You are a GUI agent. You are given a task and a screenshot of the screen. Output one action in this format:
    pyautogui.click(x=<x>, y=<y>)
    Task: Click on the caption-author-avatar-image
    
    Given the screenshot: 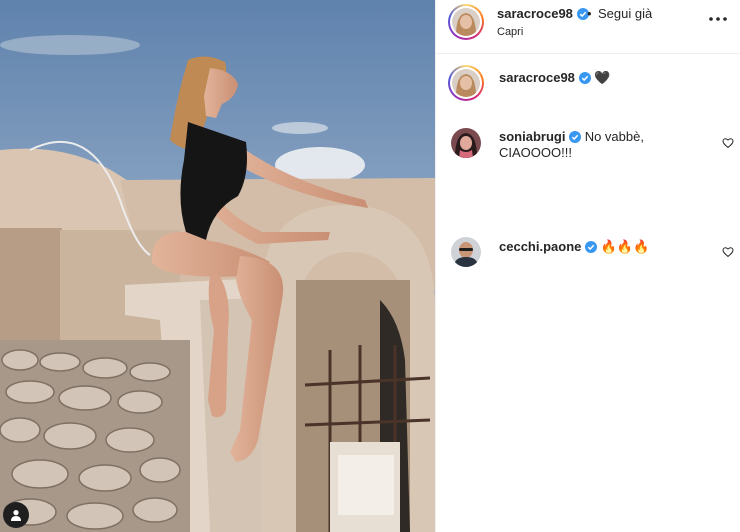 What is the action you would take?
    pyautogui.click(x=466, y=83)
    